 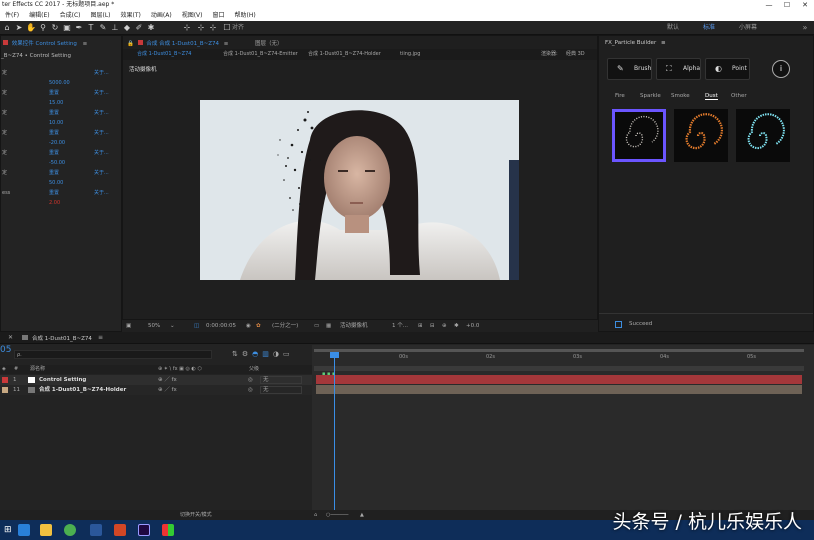 I want to click on tab-smoke: Smoke, so click(x=680, y=96).